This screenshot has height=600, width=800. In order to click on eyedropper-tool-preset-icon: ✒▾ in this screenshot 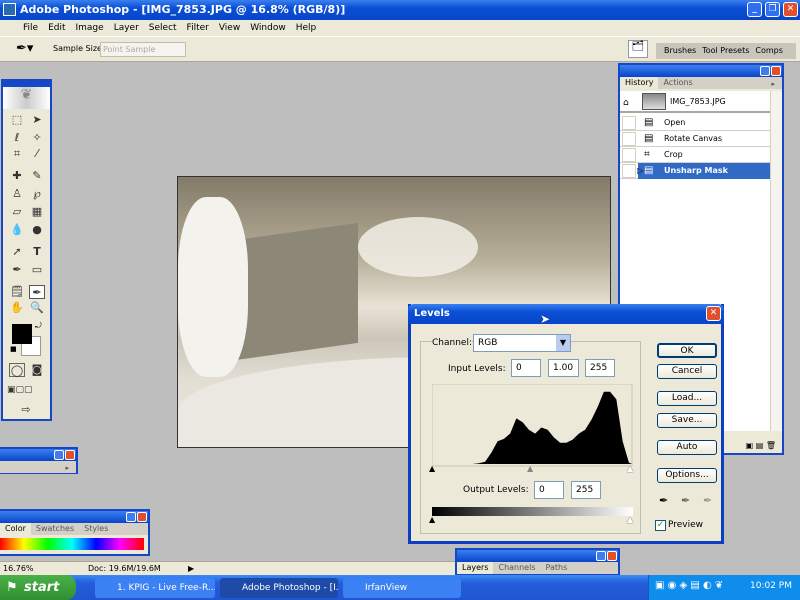, I will do `click(24, 48)`.